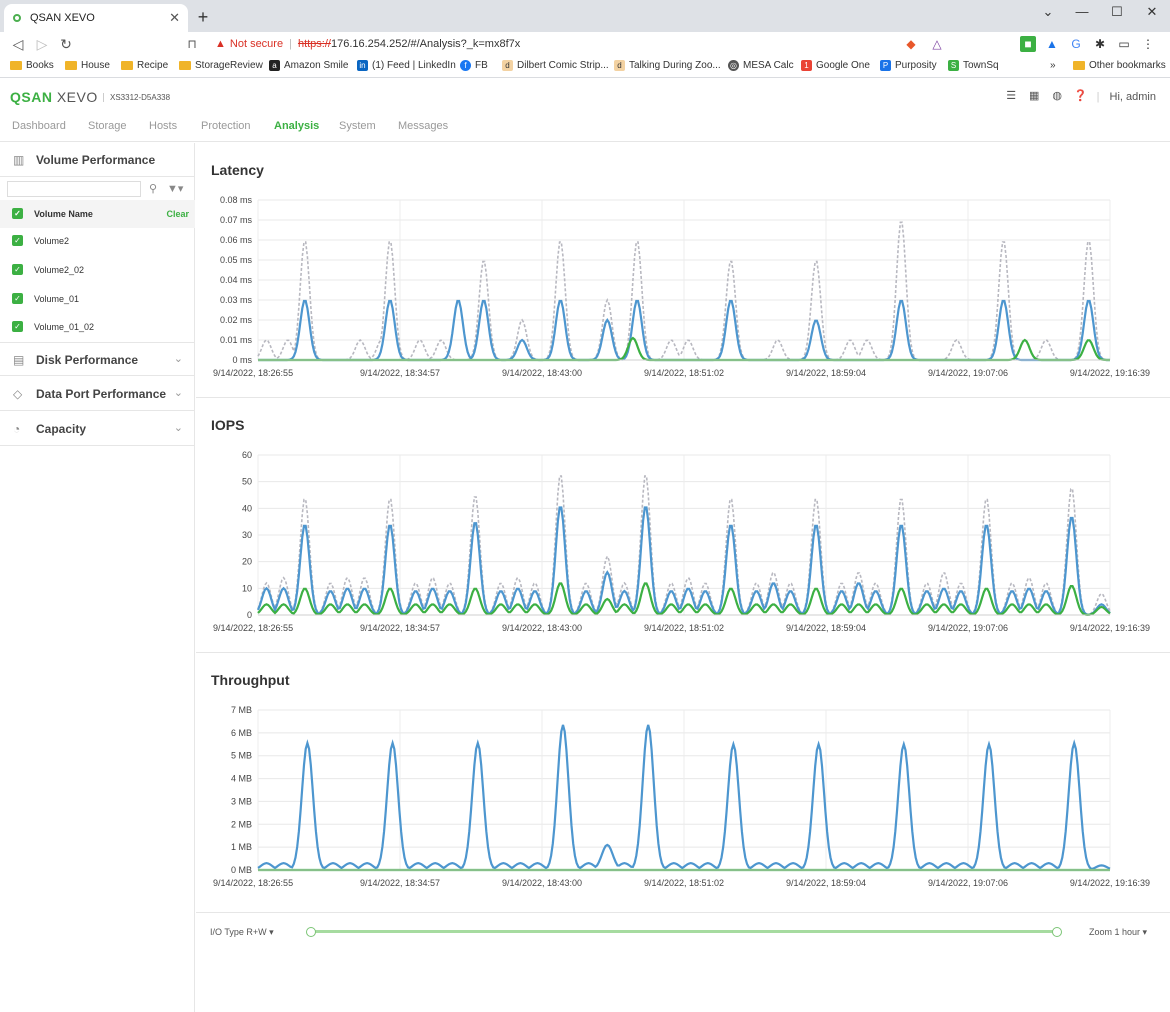 The width and height of the screenshot is (1170, 1012). Describe the element at coordinates (911, 44) in the screenshot. I see `brave-shield-icon: ◆` at that location.